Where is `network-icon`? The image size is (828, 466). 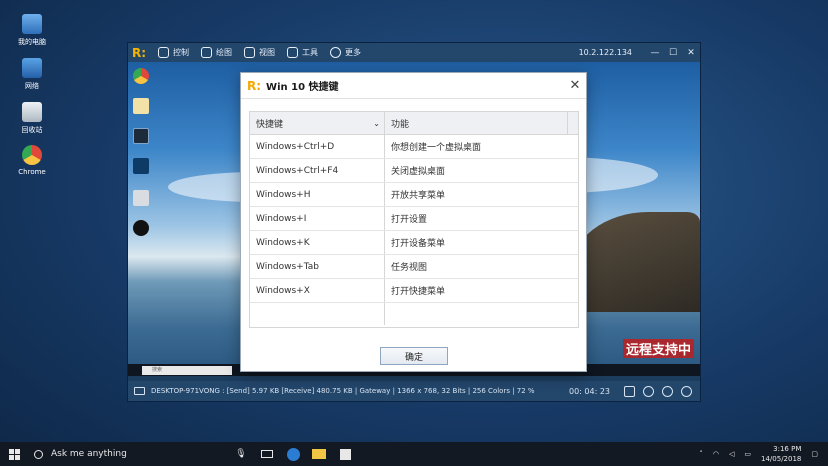 network-icon is located at coordinates (32, 68).